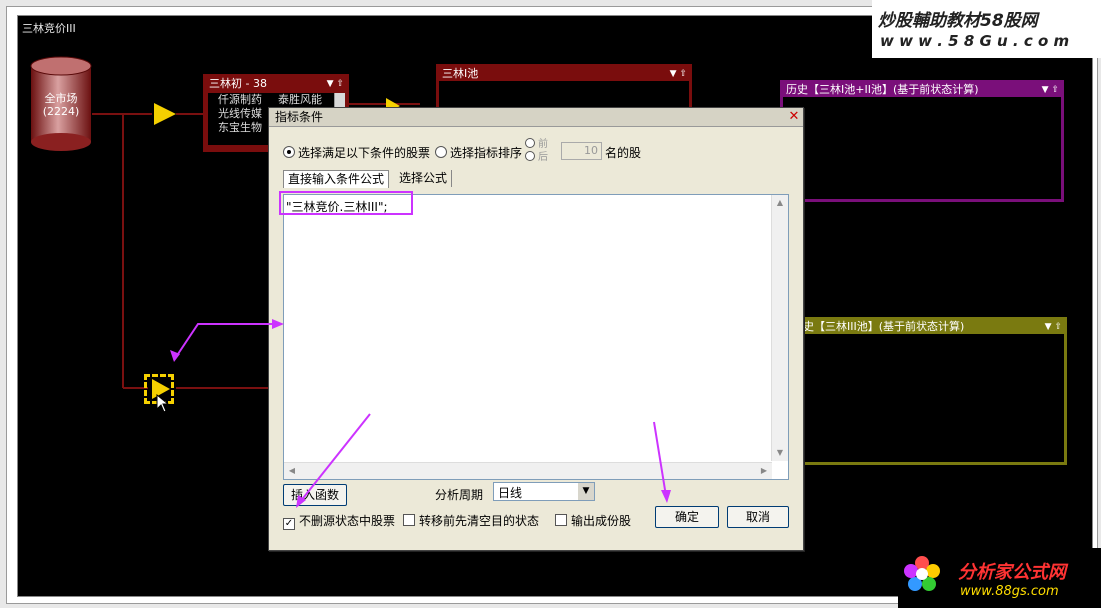 The width and height of the screenshot is (1101, 608). What do you see at coordinates (1009, 591) in the screenshot?
I see `bottom-watermark-url: www.88gs.com` at bounding box center [1009, 591].